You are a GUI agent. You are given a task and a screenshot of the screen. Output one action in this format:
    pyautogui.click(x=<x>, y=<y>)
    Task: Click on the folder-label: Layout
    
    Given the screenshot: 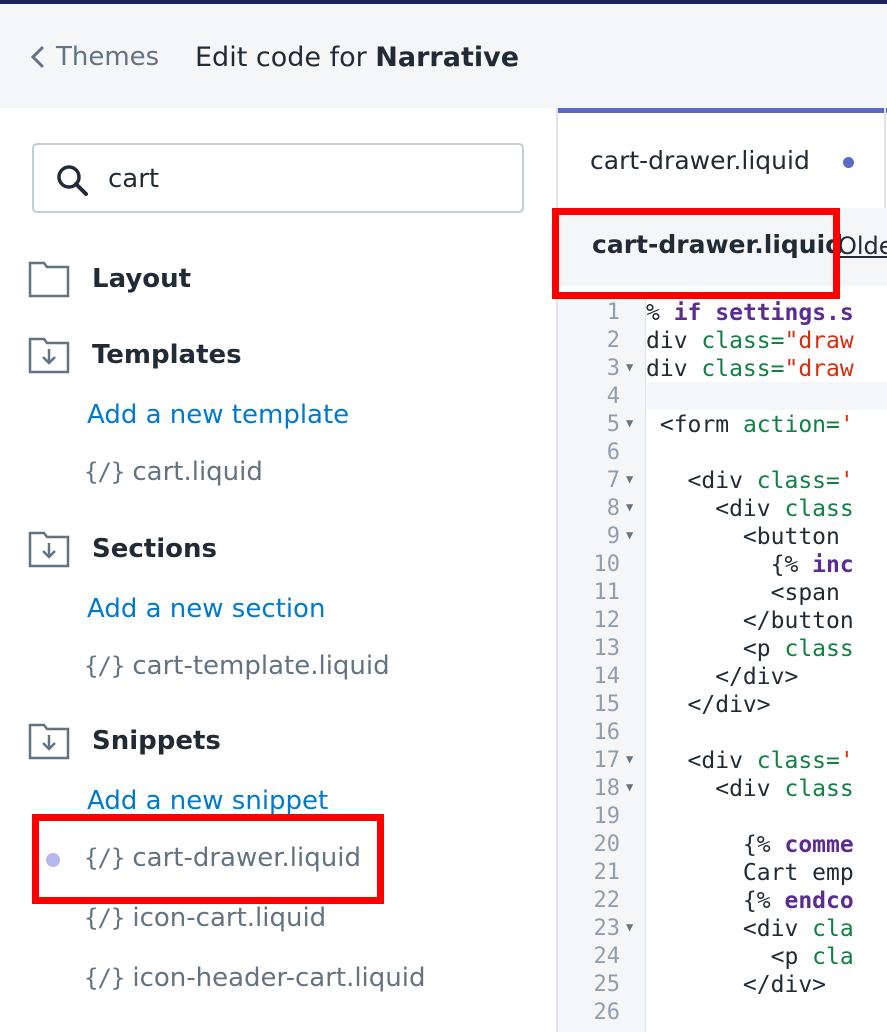 What is the action you would take?
    pyautogui.click(x=142, y=279)
    